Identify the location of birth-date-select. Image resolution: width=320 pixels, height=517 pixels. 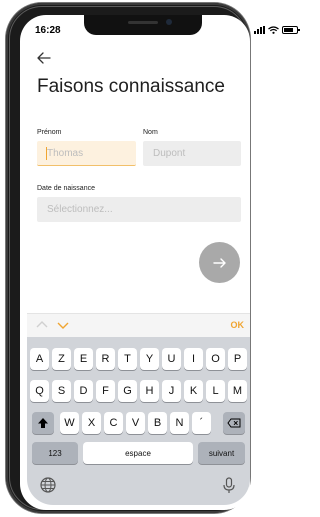
(139, 209).